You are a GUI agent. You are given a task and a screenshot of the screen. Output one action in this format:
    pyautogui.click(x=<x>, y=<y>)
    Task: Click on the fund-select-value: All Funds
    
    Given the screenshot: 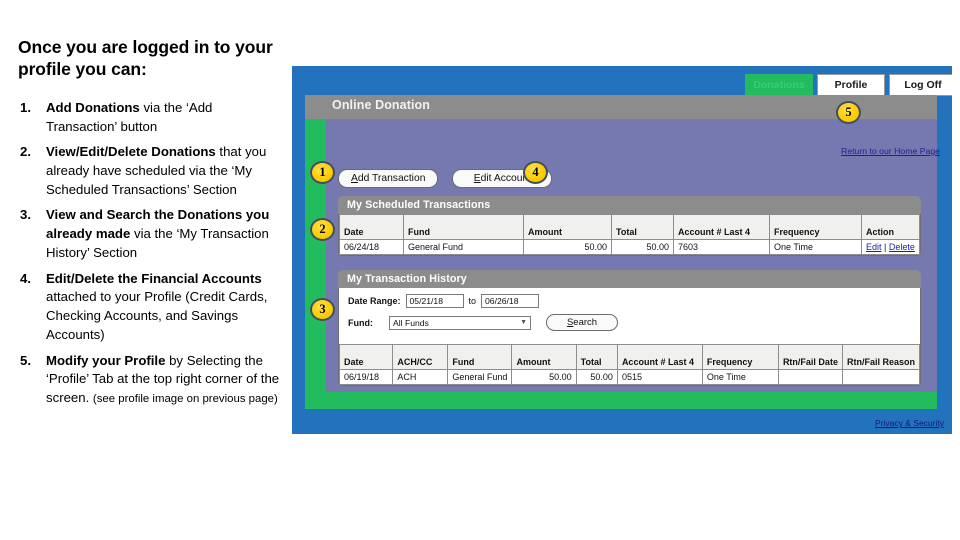 What is the action you would take?
    pyautogui.click(x=411, y=322)
    